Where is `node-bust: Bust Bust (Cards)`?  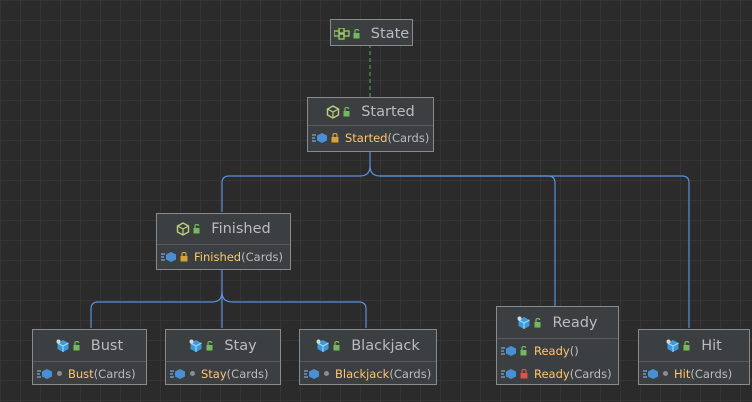 node-bust: Bust Bust (Cards) is located at coordinates (89, 357).